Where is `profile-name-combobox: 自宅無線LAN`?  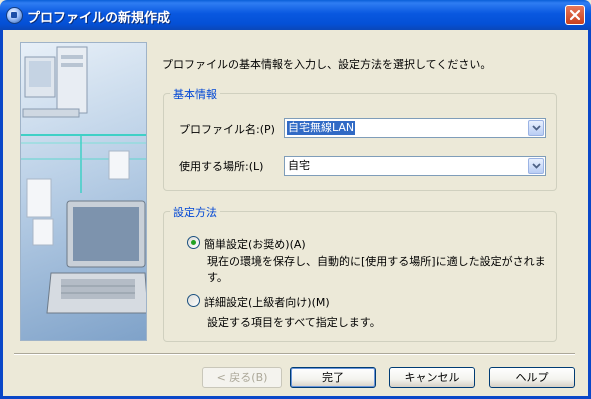 profile-name-combobox: 自宅無線LAN is located at coordinates (415, 128).